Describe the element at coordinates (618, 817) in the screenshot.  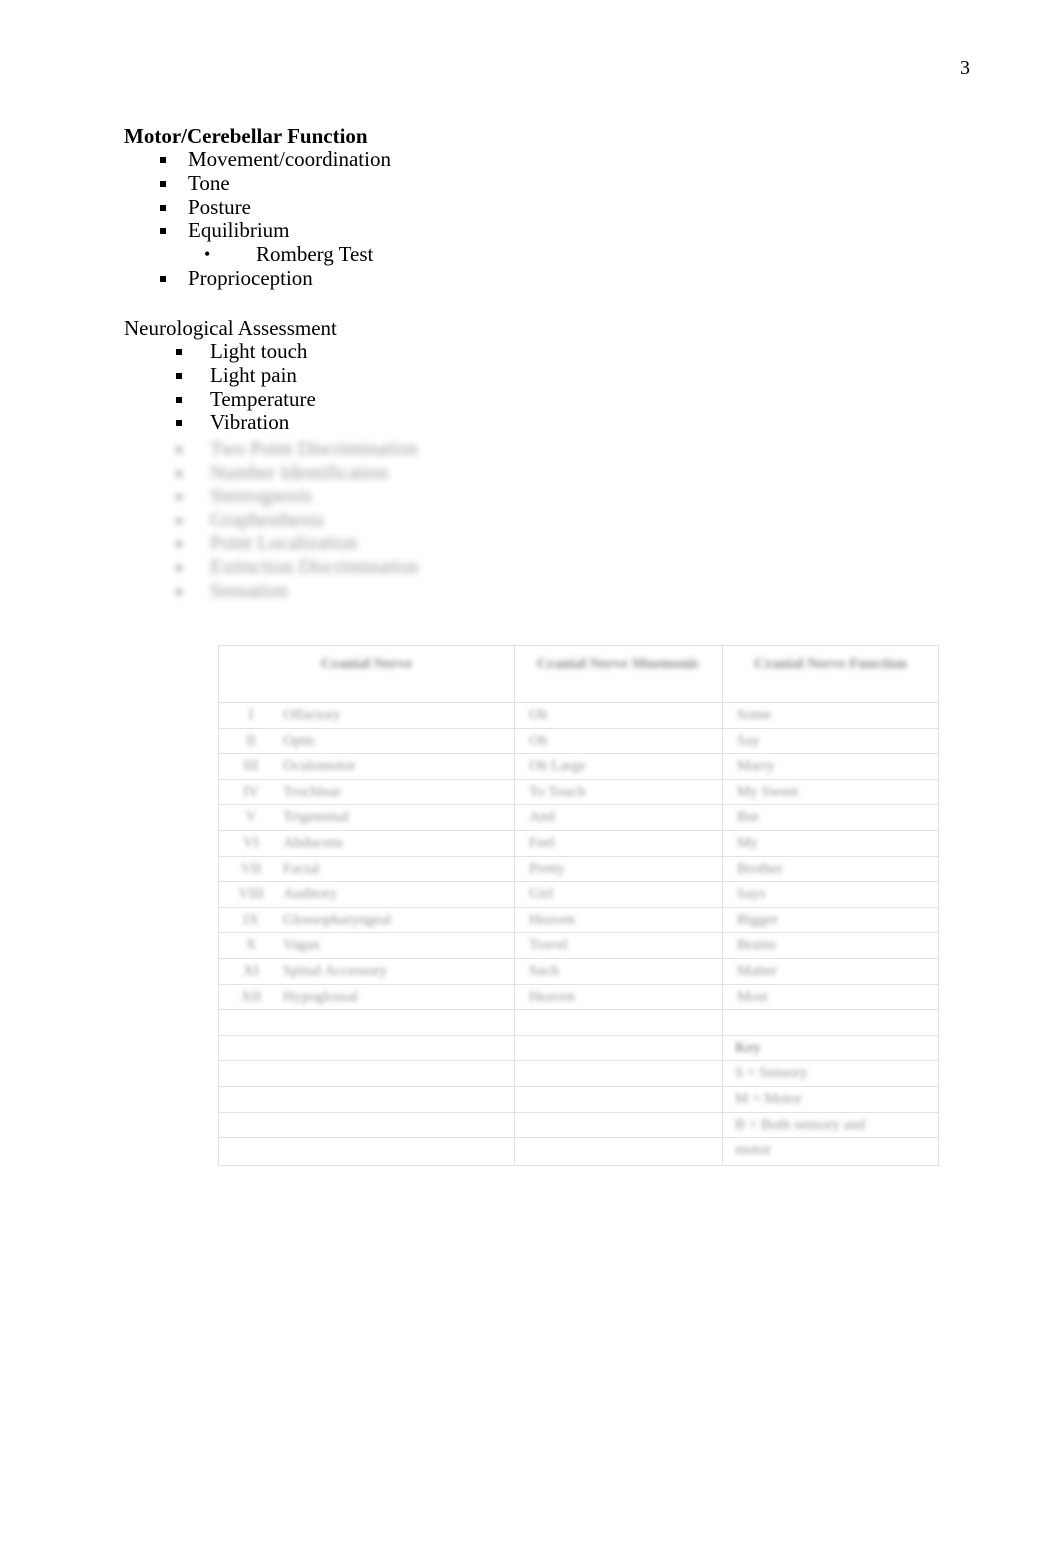
I see `cell-mnemonic: And` at that location.